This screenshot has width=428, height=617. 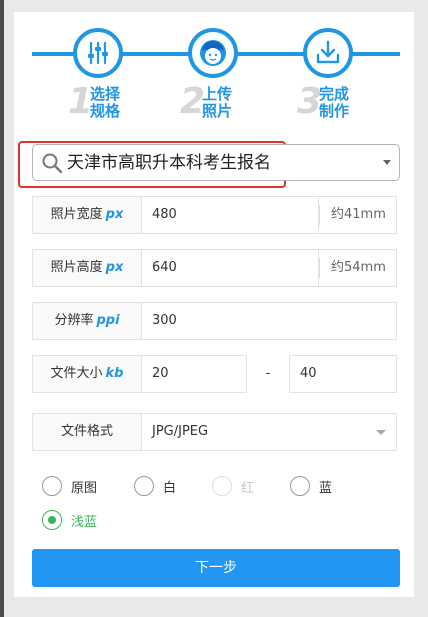 I want to click on search-icon, so click(x=52, y=163).